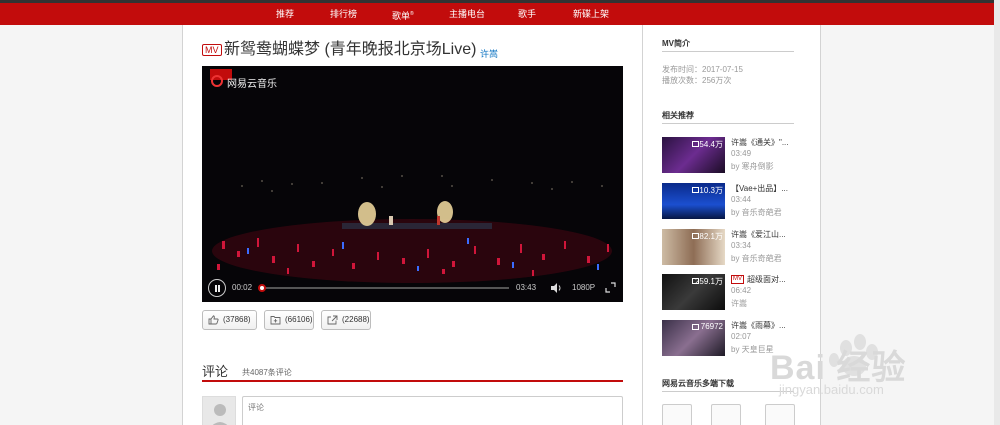 The height and width of the screenshot is (425, 1000). I want to click on top-nav: 推荐 排行榜 歌单® 主播电台 歌手 新碟上架, so click(500, 12).